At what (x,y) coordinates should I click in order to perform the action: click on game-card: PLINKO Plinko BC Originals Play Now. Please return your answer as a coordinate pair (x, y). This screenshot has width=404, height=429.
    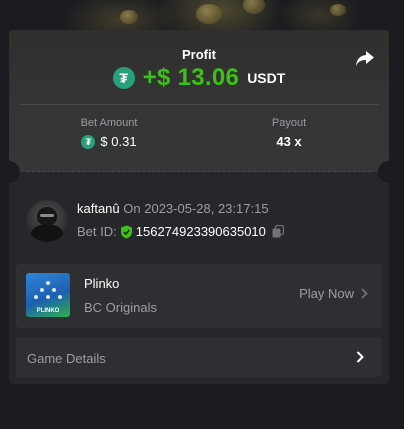
    Looking at the image, I should click on (199, 296).